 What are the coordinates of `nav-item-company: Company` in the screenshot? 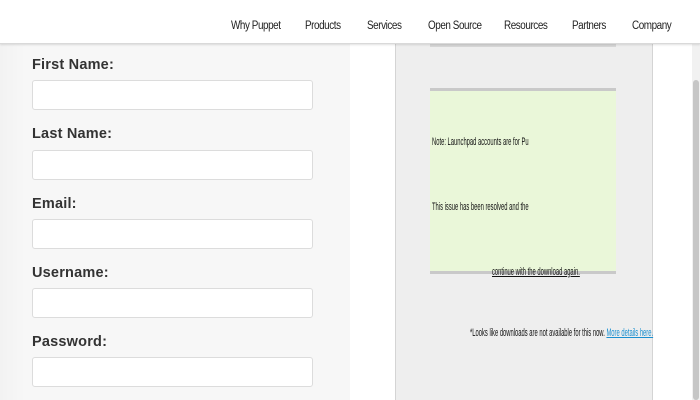 It's located at (652, 26).